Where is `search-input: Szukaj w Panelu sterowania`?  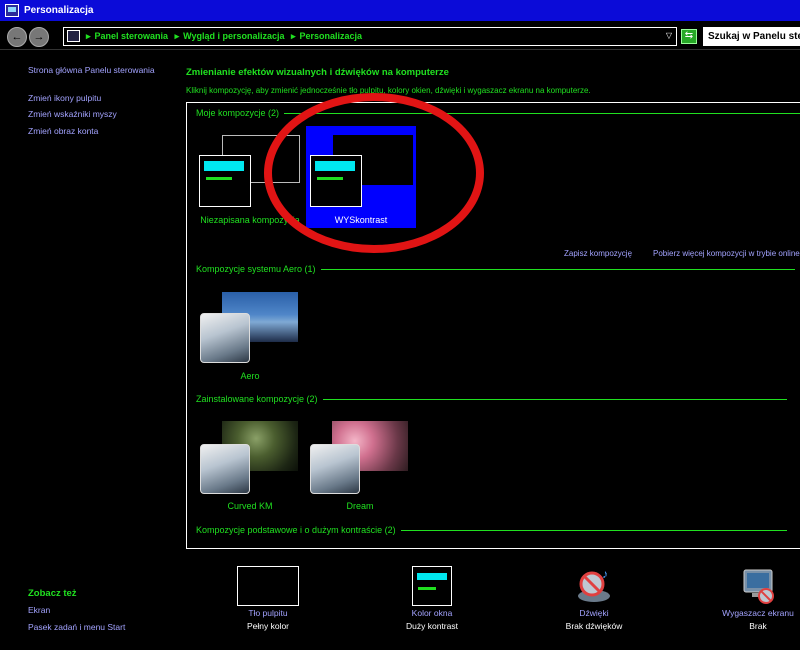
search-input: Szukaj w Panelu sterowania is located at coordinates (751, 36).